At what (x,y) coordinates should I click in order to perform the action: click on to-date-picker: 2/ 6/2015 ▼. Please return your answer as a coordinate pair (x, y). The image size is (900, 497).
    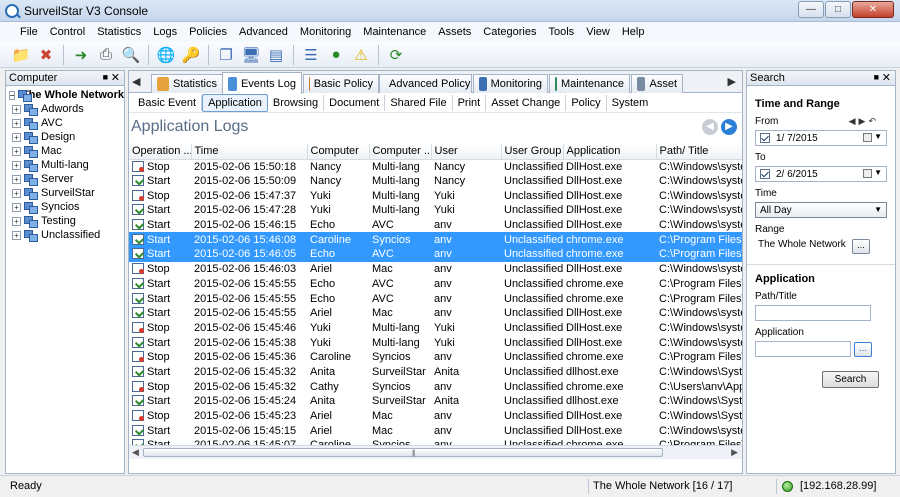
    Looking at the image, I should click on (821, 174).